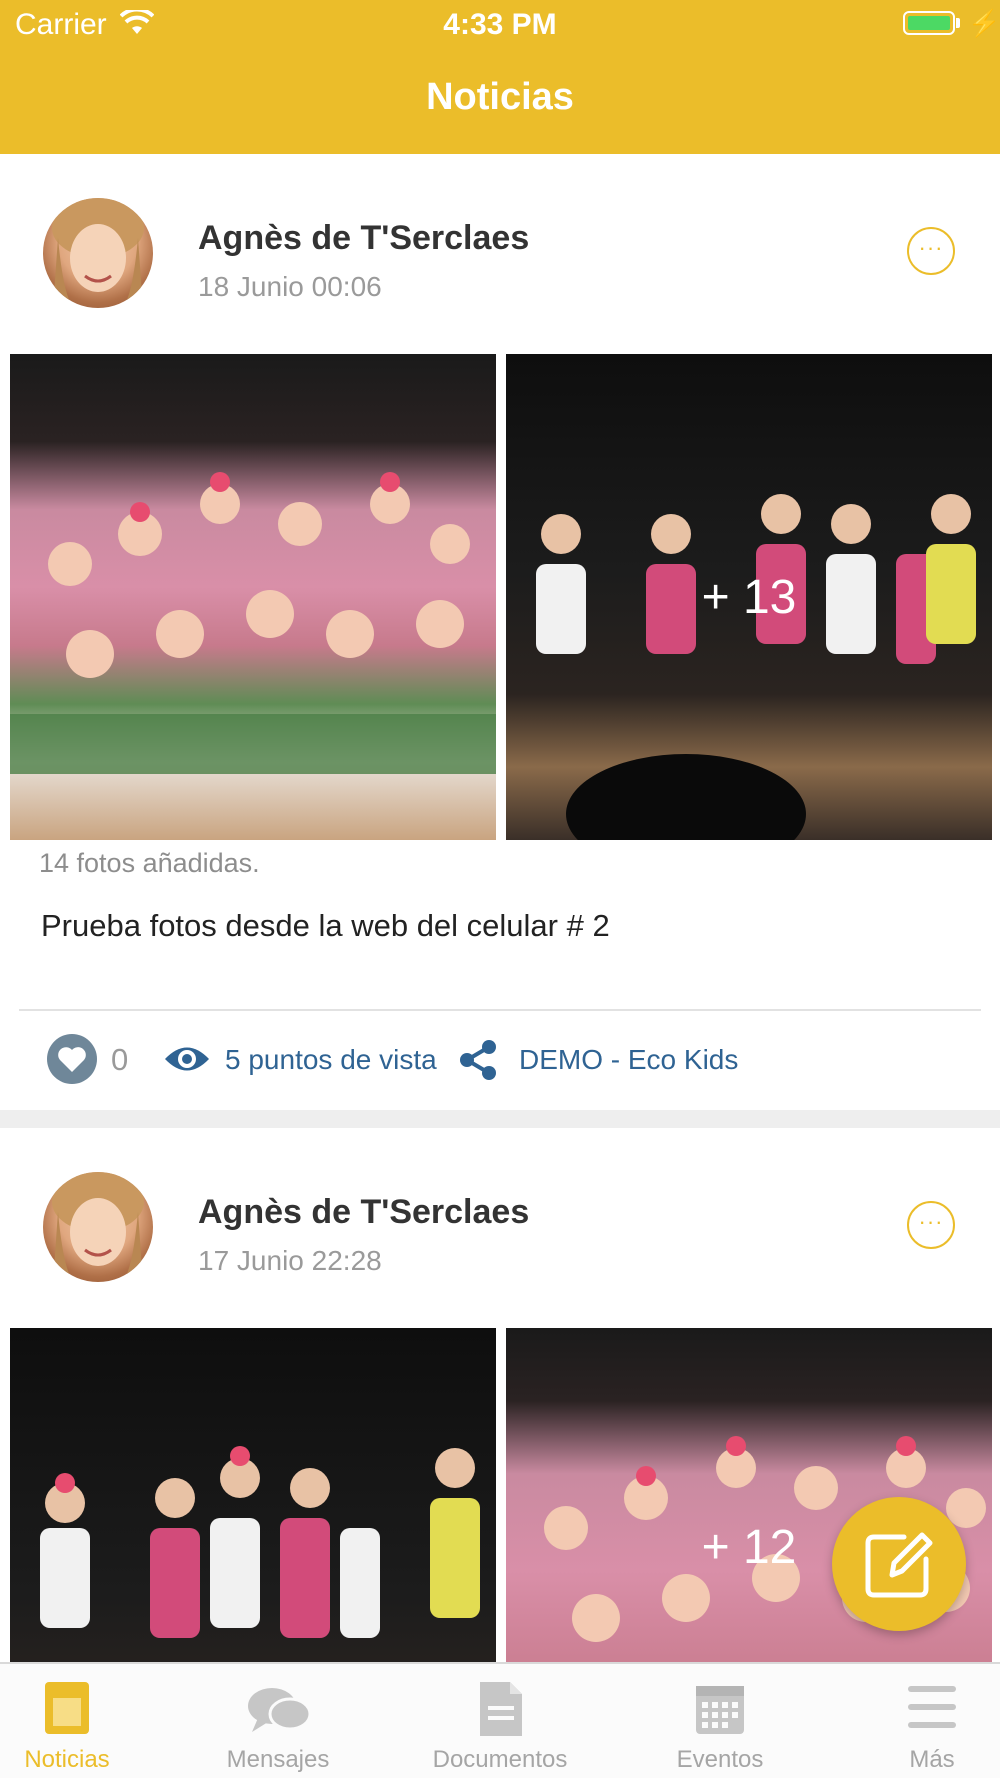  I want to click on compose-button, so click(899, 1564).